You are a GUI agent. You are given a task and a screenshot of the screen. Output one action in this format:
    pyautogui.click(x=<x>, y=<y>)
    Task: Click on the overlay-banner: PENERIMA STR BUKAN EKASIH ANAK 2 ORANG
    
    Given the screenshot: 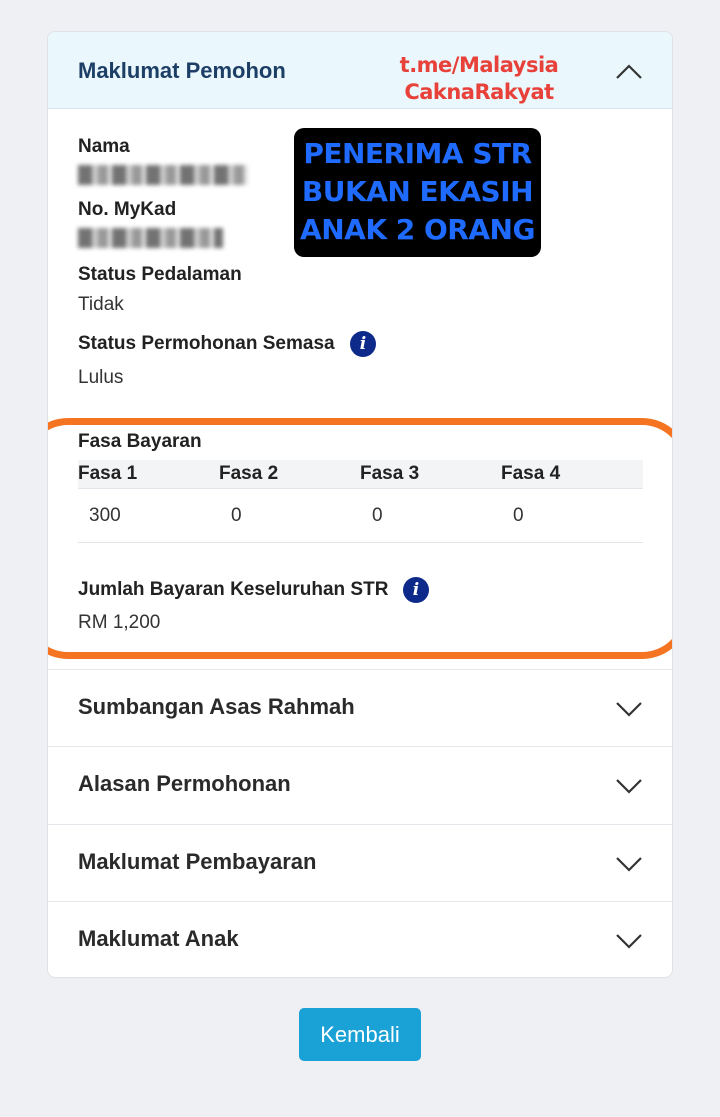 What is the action you would take?
    pyautogui.click(x=417, y=192)
    